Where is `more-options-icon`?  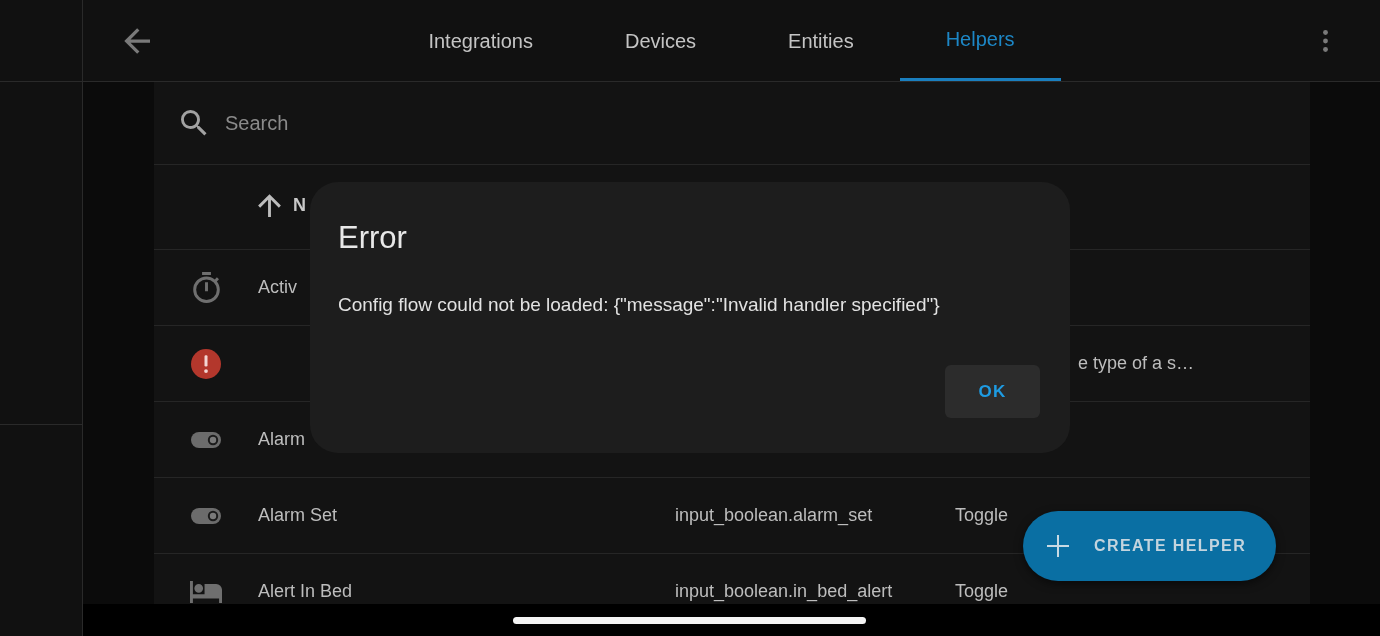
more-options-icon is located at coordinates (1325, 40).